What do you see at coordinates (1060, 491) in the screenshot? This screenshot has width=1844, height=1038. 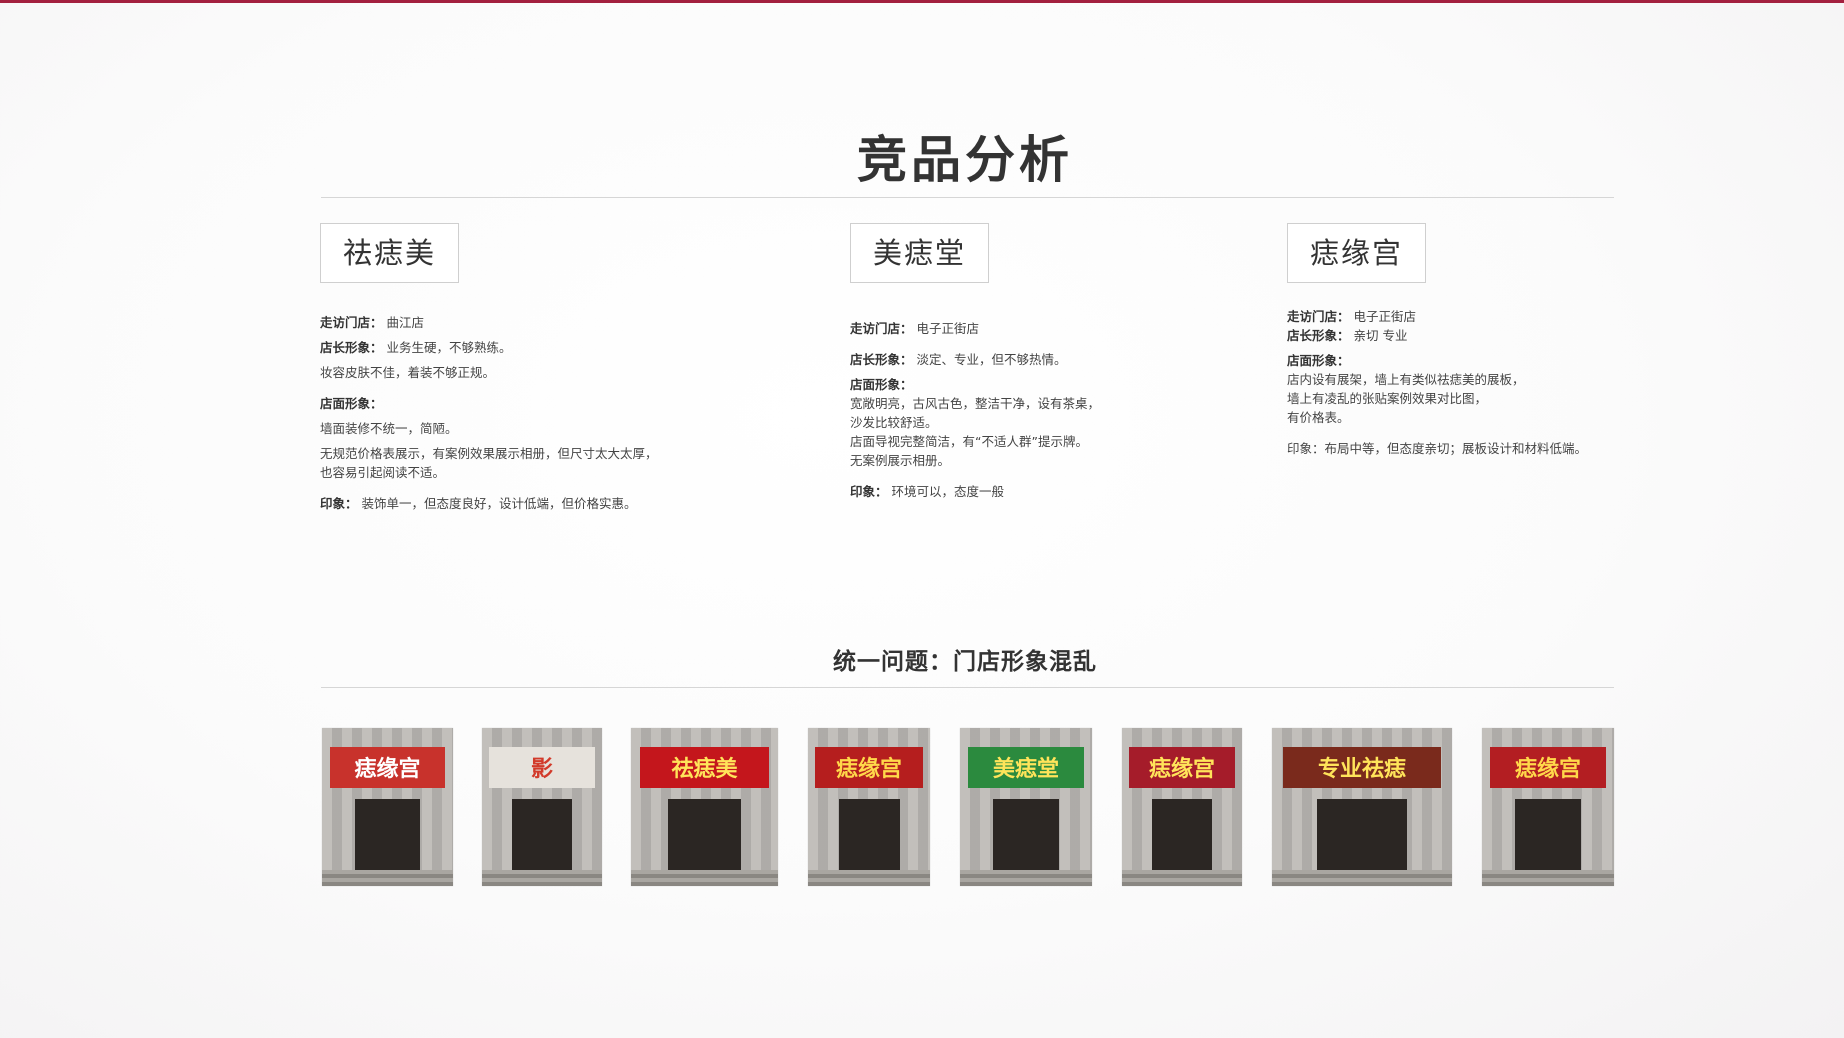 I see `impression-row: 印象： 环境可以，态度一般` at bounding box center [1060, 491].